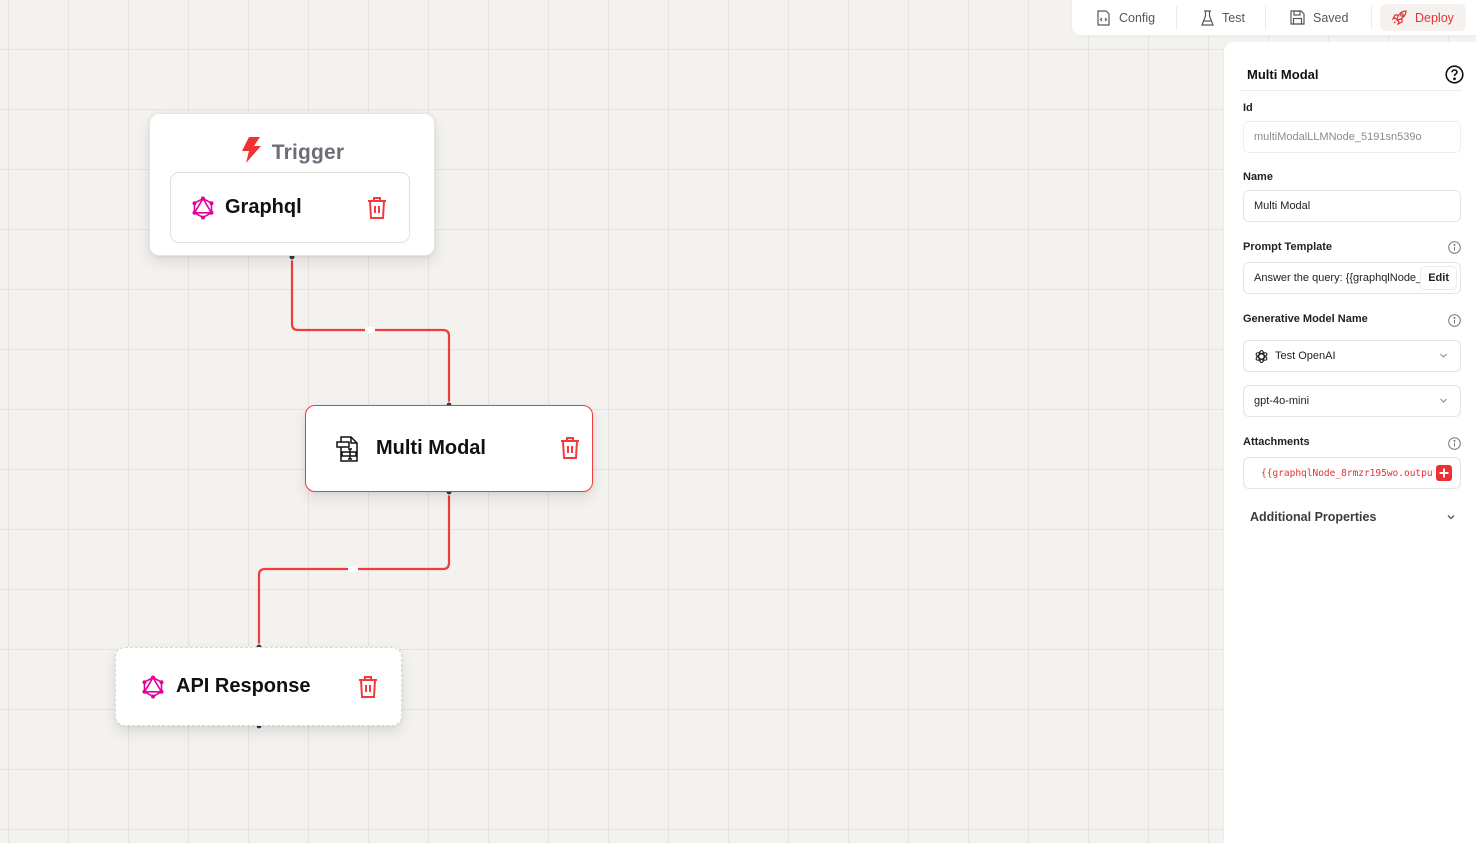  I want to click on id-field: multiModalLLMNode_5191sn539o, so click(1352, 137).